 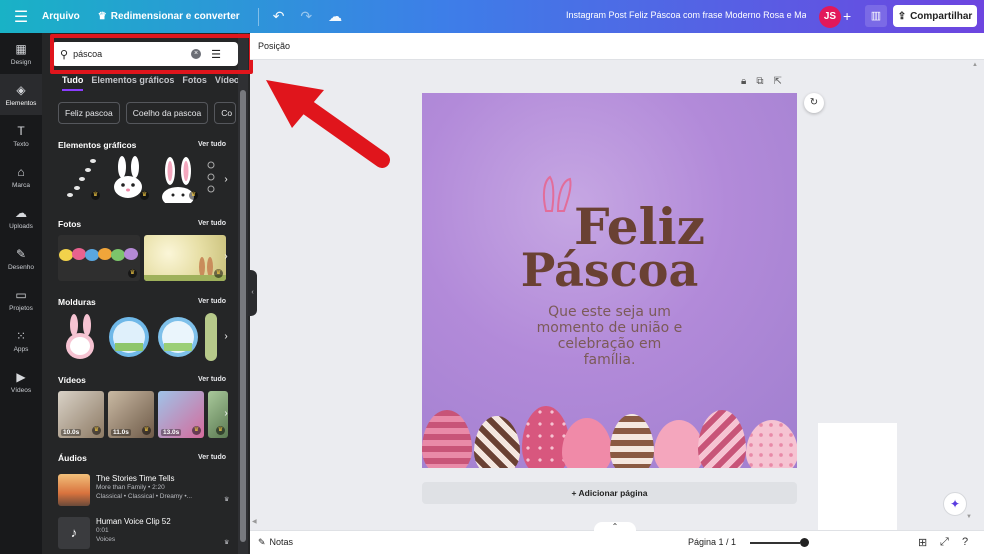 I want to click on rail-item-apps: ⁙ Apps, so click(x=21, y=340).